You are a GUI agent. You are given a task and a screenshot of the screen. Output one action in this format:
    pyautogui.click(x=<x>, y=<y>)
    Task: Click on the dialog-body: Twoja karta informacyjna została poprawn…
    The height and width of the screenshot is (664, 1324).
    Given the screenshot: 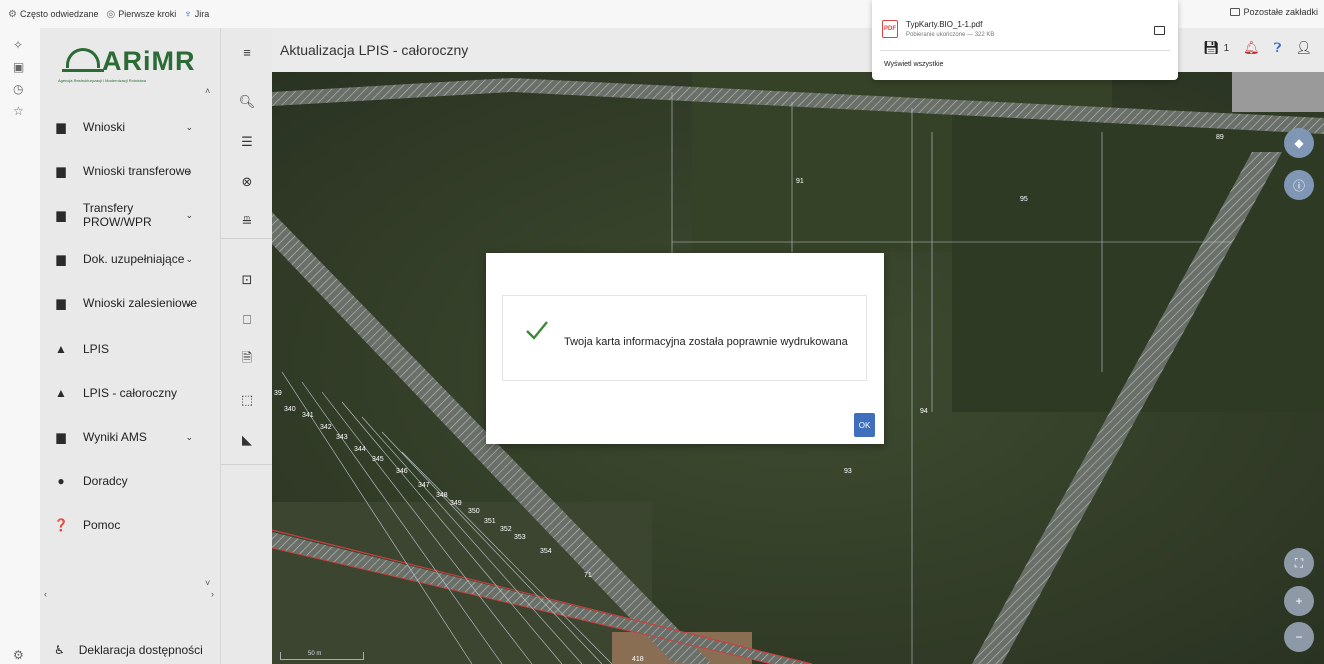 What is the action you would take?
    pyautogui.click(x=684, y=338)
    